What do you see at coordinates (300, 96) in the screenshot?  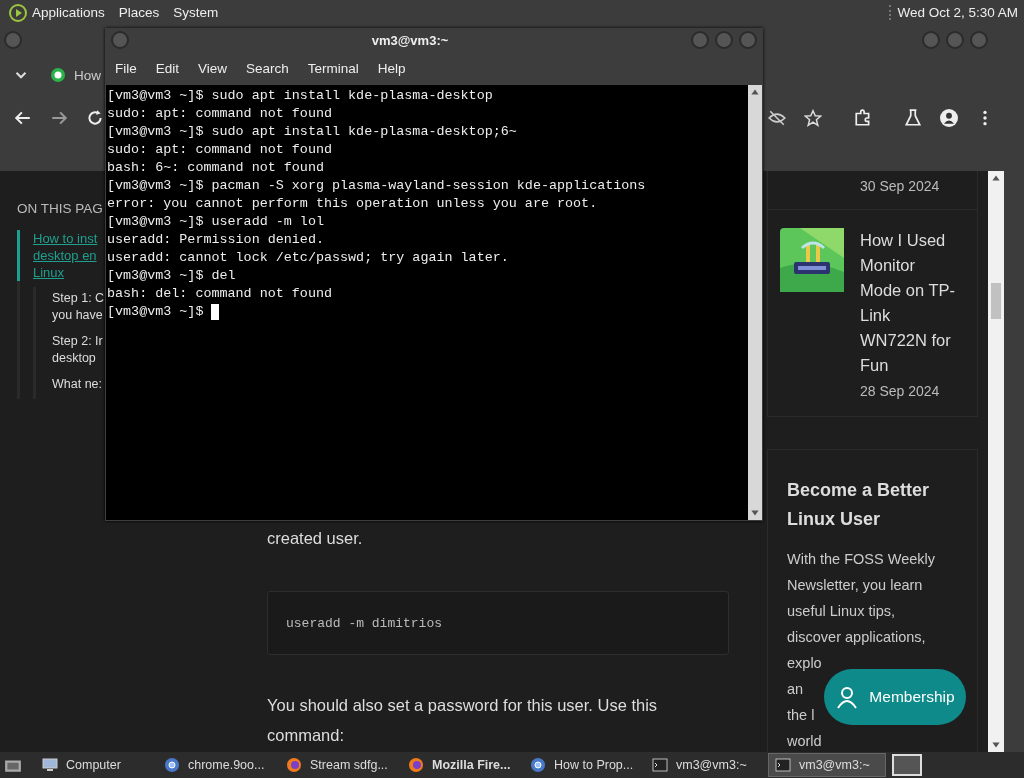 I see `terminal-line: [vm3@vm3 ~]$ sudo apt install kde-plasma-desktop` at bounding box center [300, 96].